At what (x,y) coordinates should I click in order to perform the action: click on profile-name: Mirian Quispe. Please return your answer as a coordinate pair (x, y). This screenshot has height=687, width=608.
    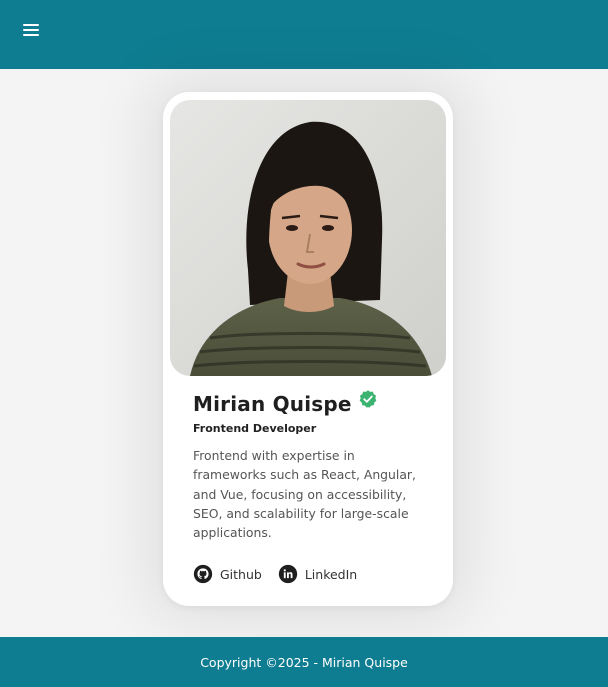
    Looking at the image, I should click on (272, 404).